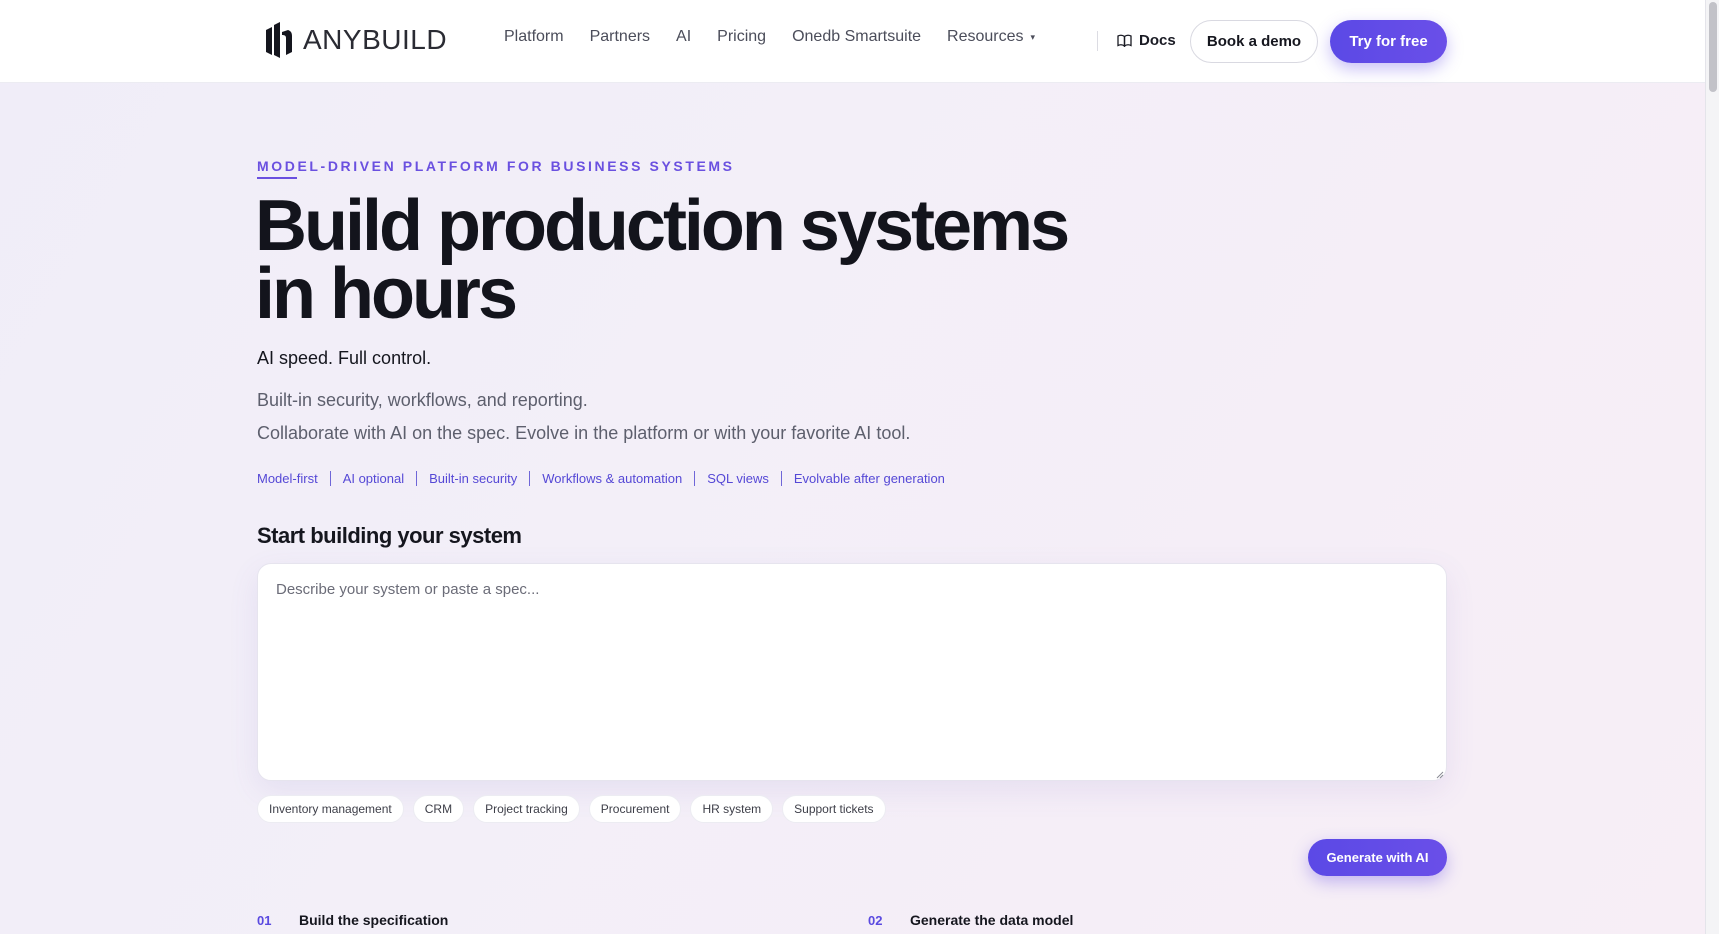 The height and width of the screenshot is (934, 1719). What do you see at coordinates (738, 478) in the screenshot?
I see `feature-sql-views: SQL views` at bounding box center [738, 478].